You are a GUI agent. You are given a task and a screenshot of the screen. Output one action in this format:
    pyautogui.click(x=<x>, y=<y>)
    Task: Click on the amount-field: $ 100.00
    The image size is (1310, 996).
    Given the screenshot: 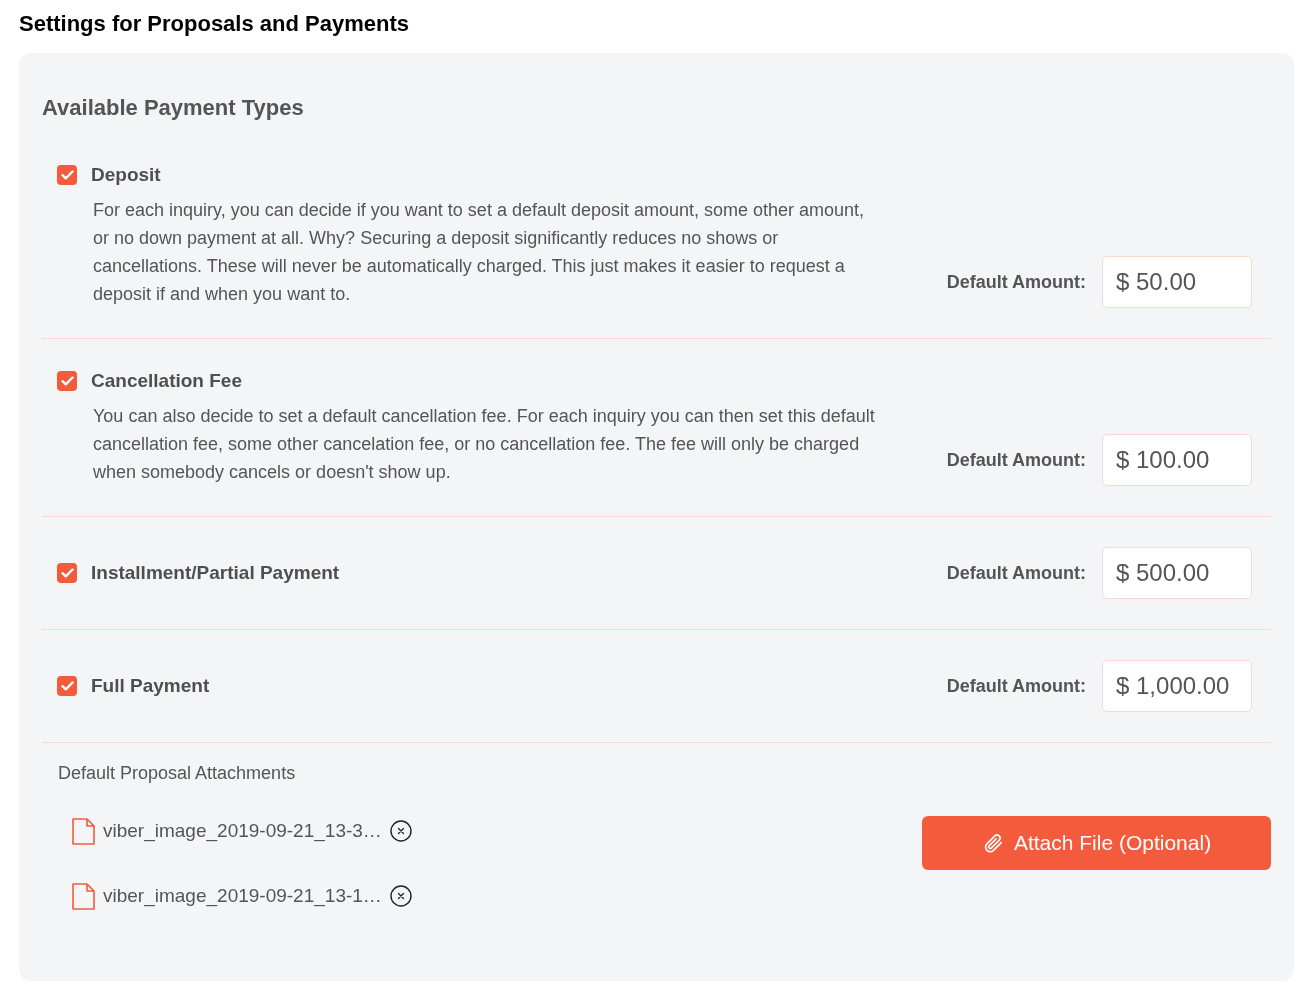 What is the action you would take?
    pyautogui.click(x=1177, y=460)
    